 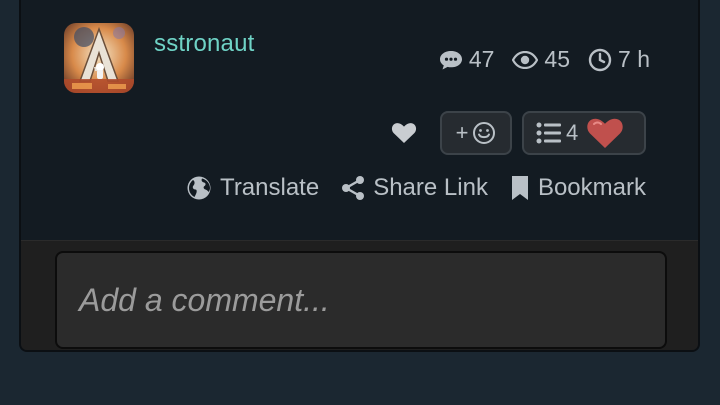 I want to click on share-icon, so click(x=353, y=188).